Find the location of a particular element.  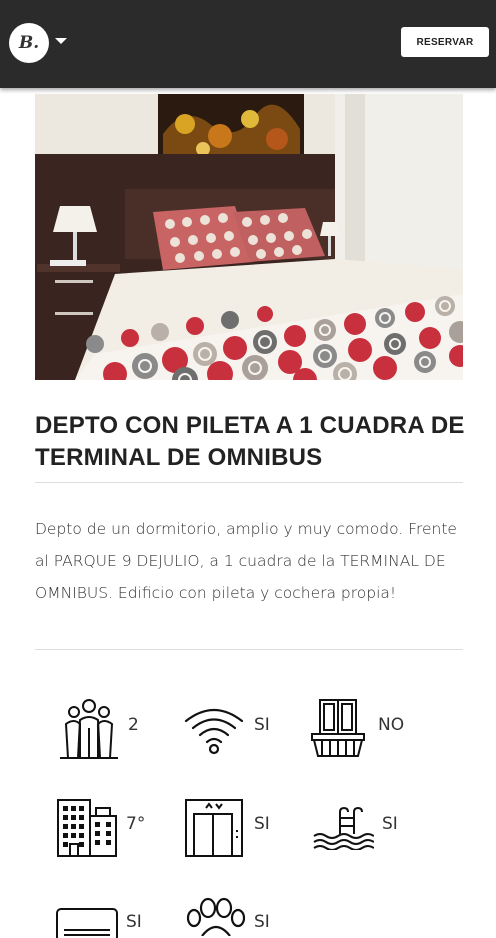

top-navbar: B. RESERVAR is located at coordinates (248, 44).